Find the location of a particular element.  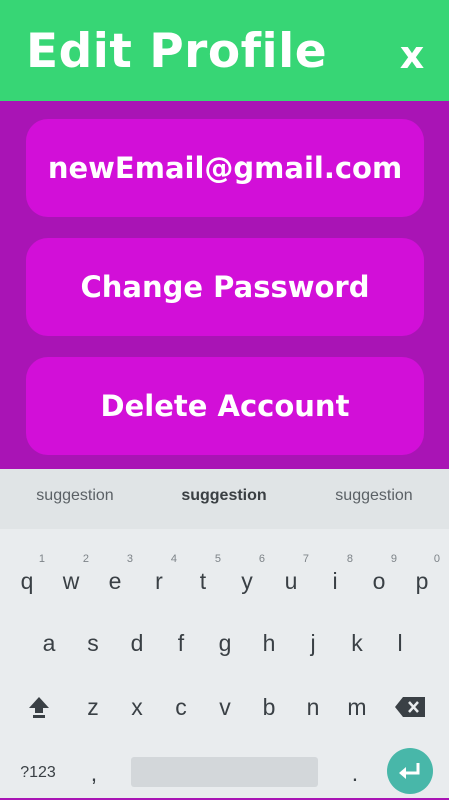

key-e: e3 is located at coordinates (115, 579).